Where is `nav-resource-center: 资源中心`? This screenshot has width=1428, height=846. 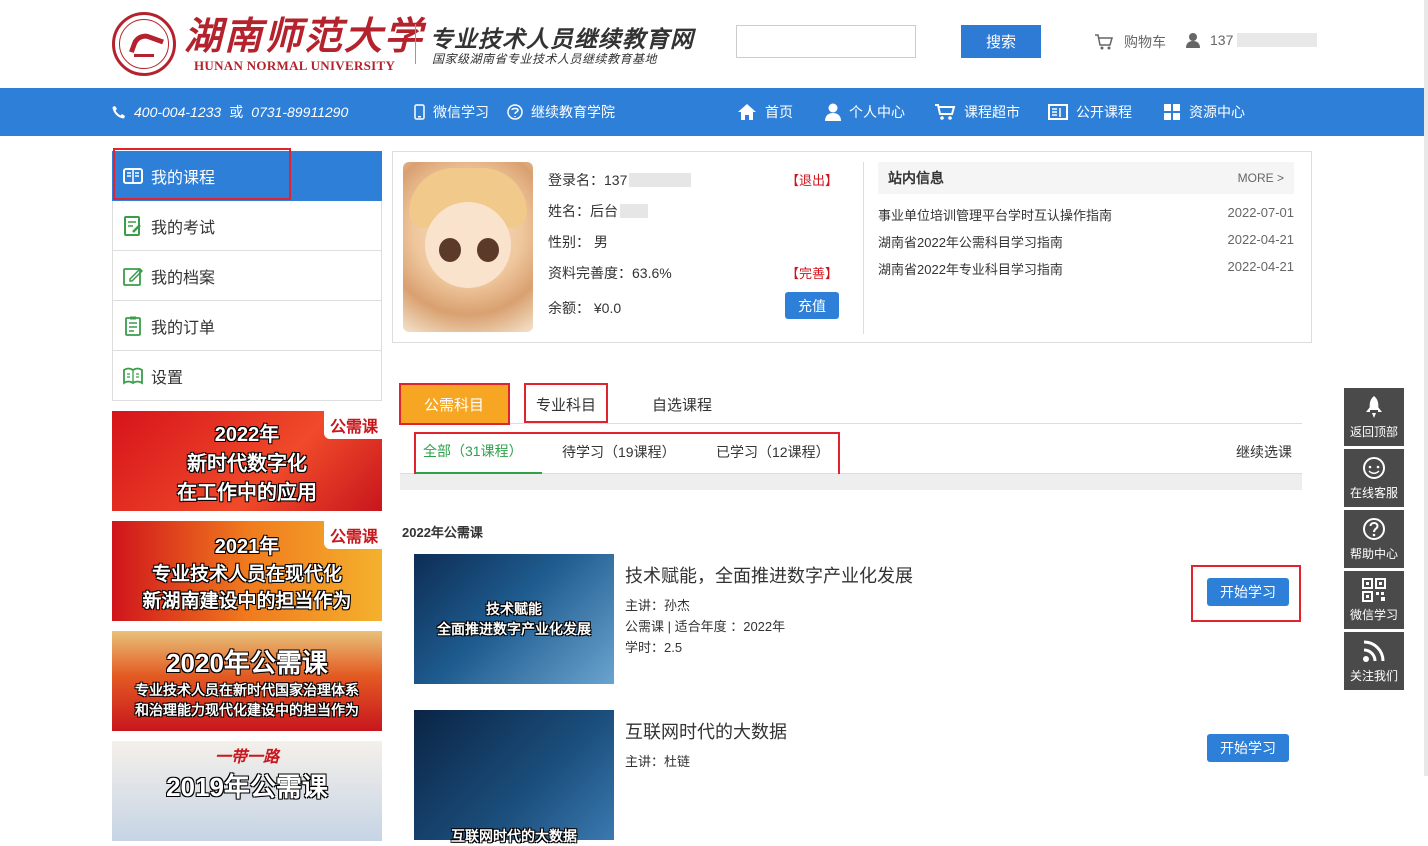
nav-resource-center: 资源中心 is located at coordinates (1204, 112).